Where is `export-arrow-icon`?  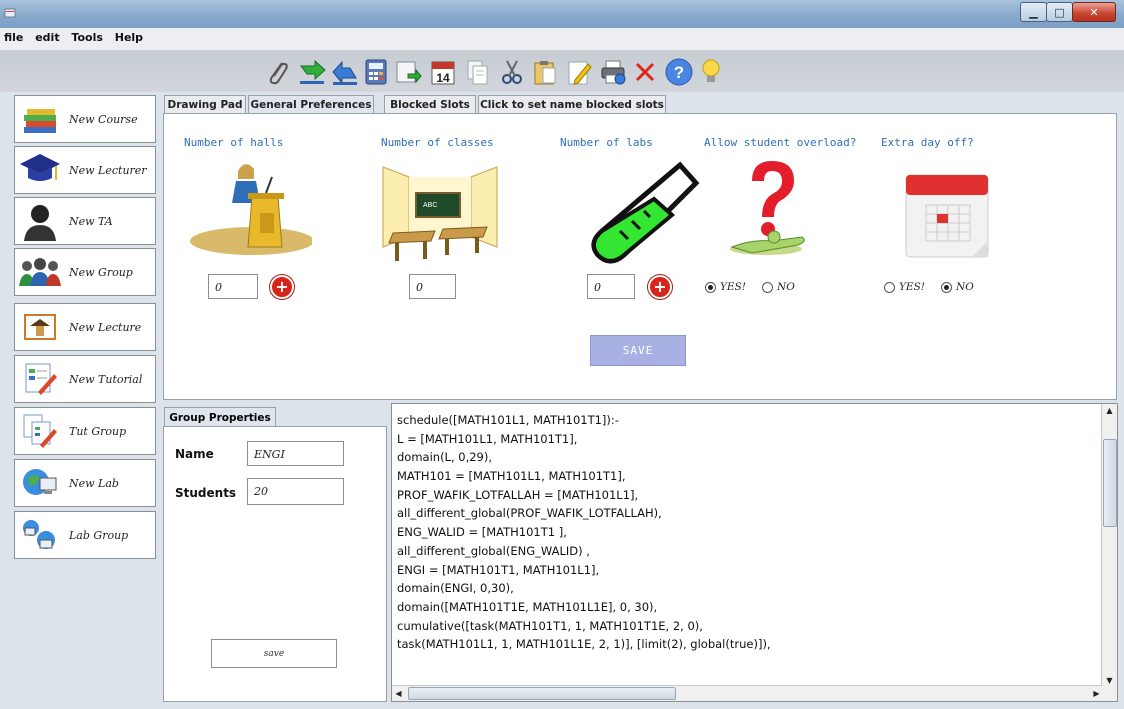
export-arrow-icon is located at coordinates (345, 72).